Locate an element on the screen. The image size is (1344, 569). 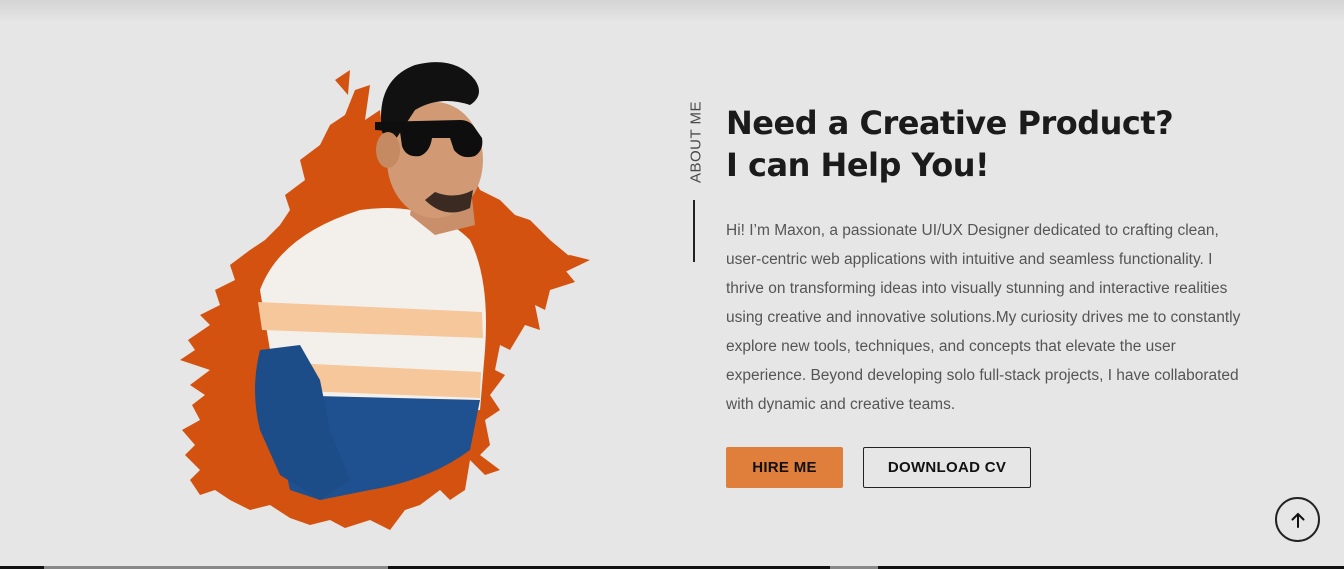
hire-me-button: HIRE ME is located at coordinates (784, 467).